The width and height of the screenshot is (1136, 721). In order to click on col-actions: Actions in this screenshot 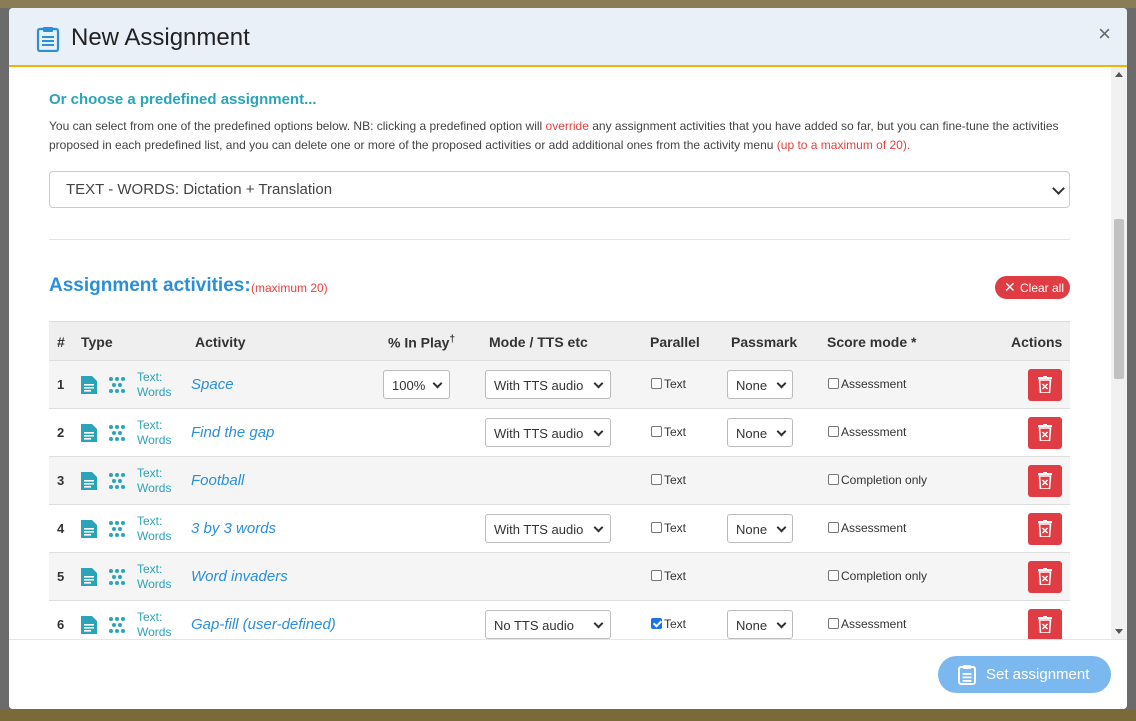, I will do `click(1037, 342)`.